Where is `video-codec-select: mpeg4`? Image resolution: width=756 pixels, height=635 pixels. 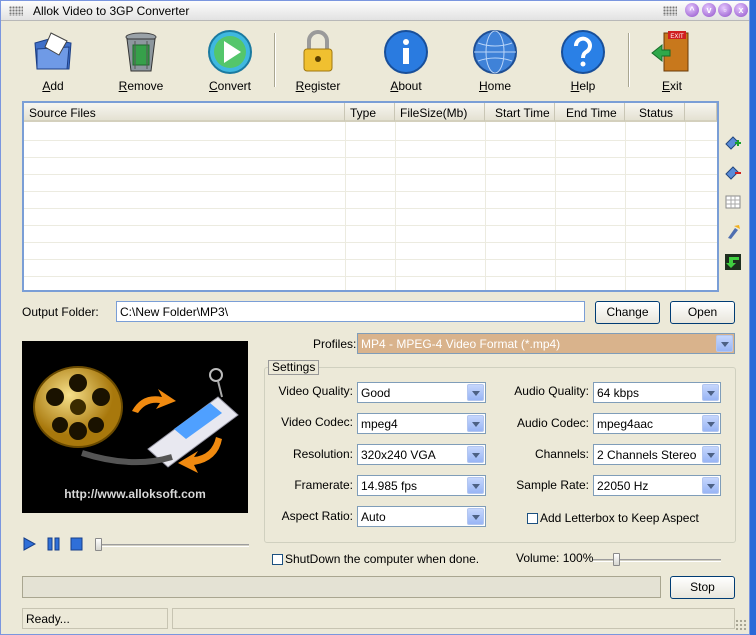 video-codec-select: mpeg4 is located at coordinates (421, 423).